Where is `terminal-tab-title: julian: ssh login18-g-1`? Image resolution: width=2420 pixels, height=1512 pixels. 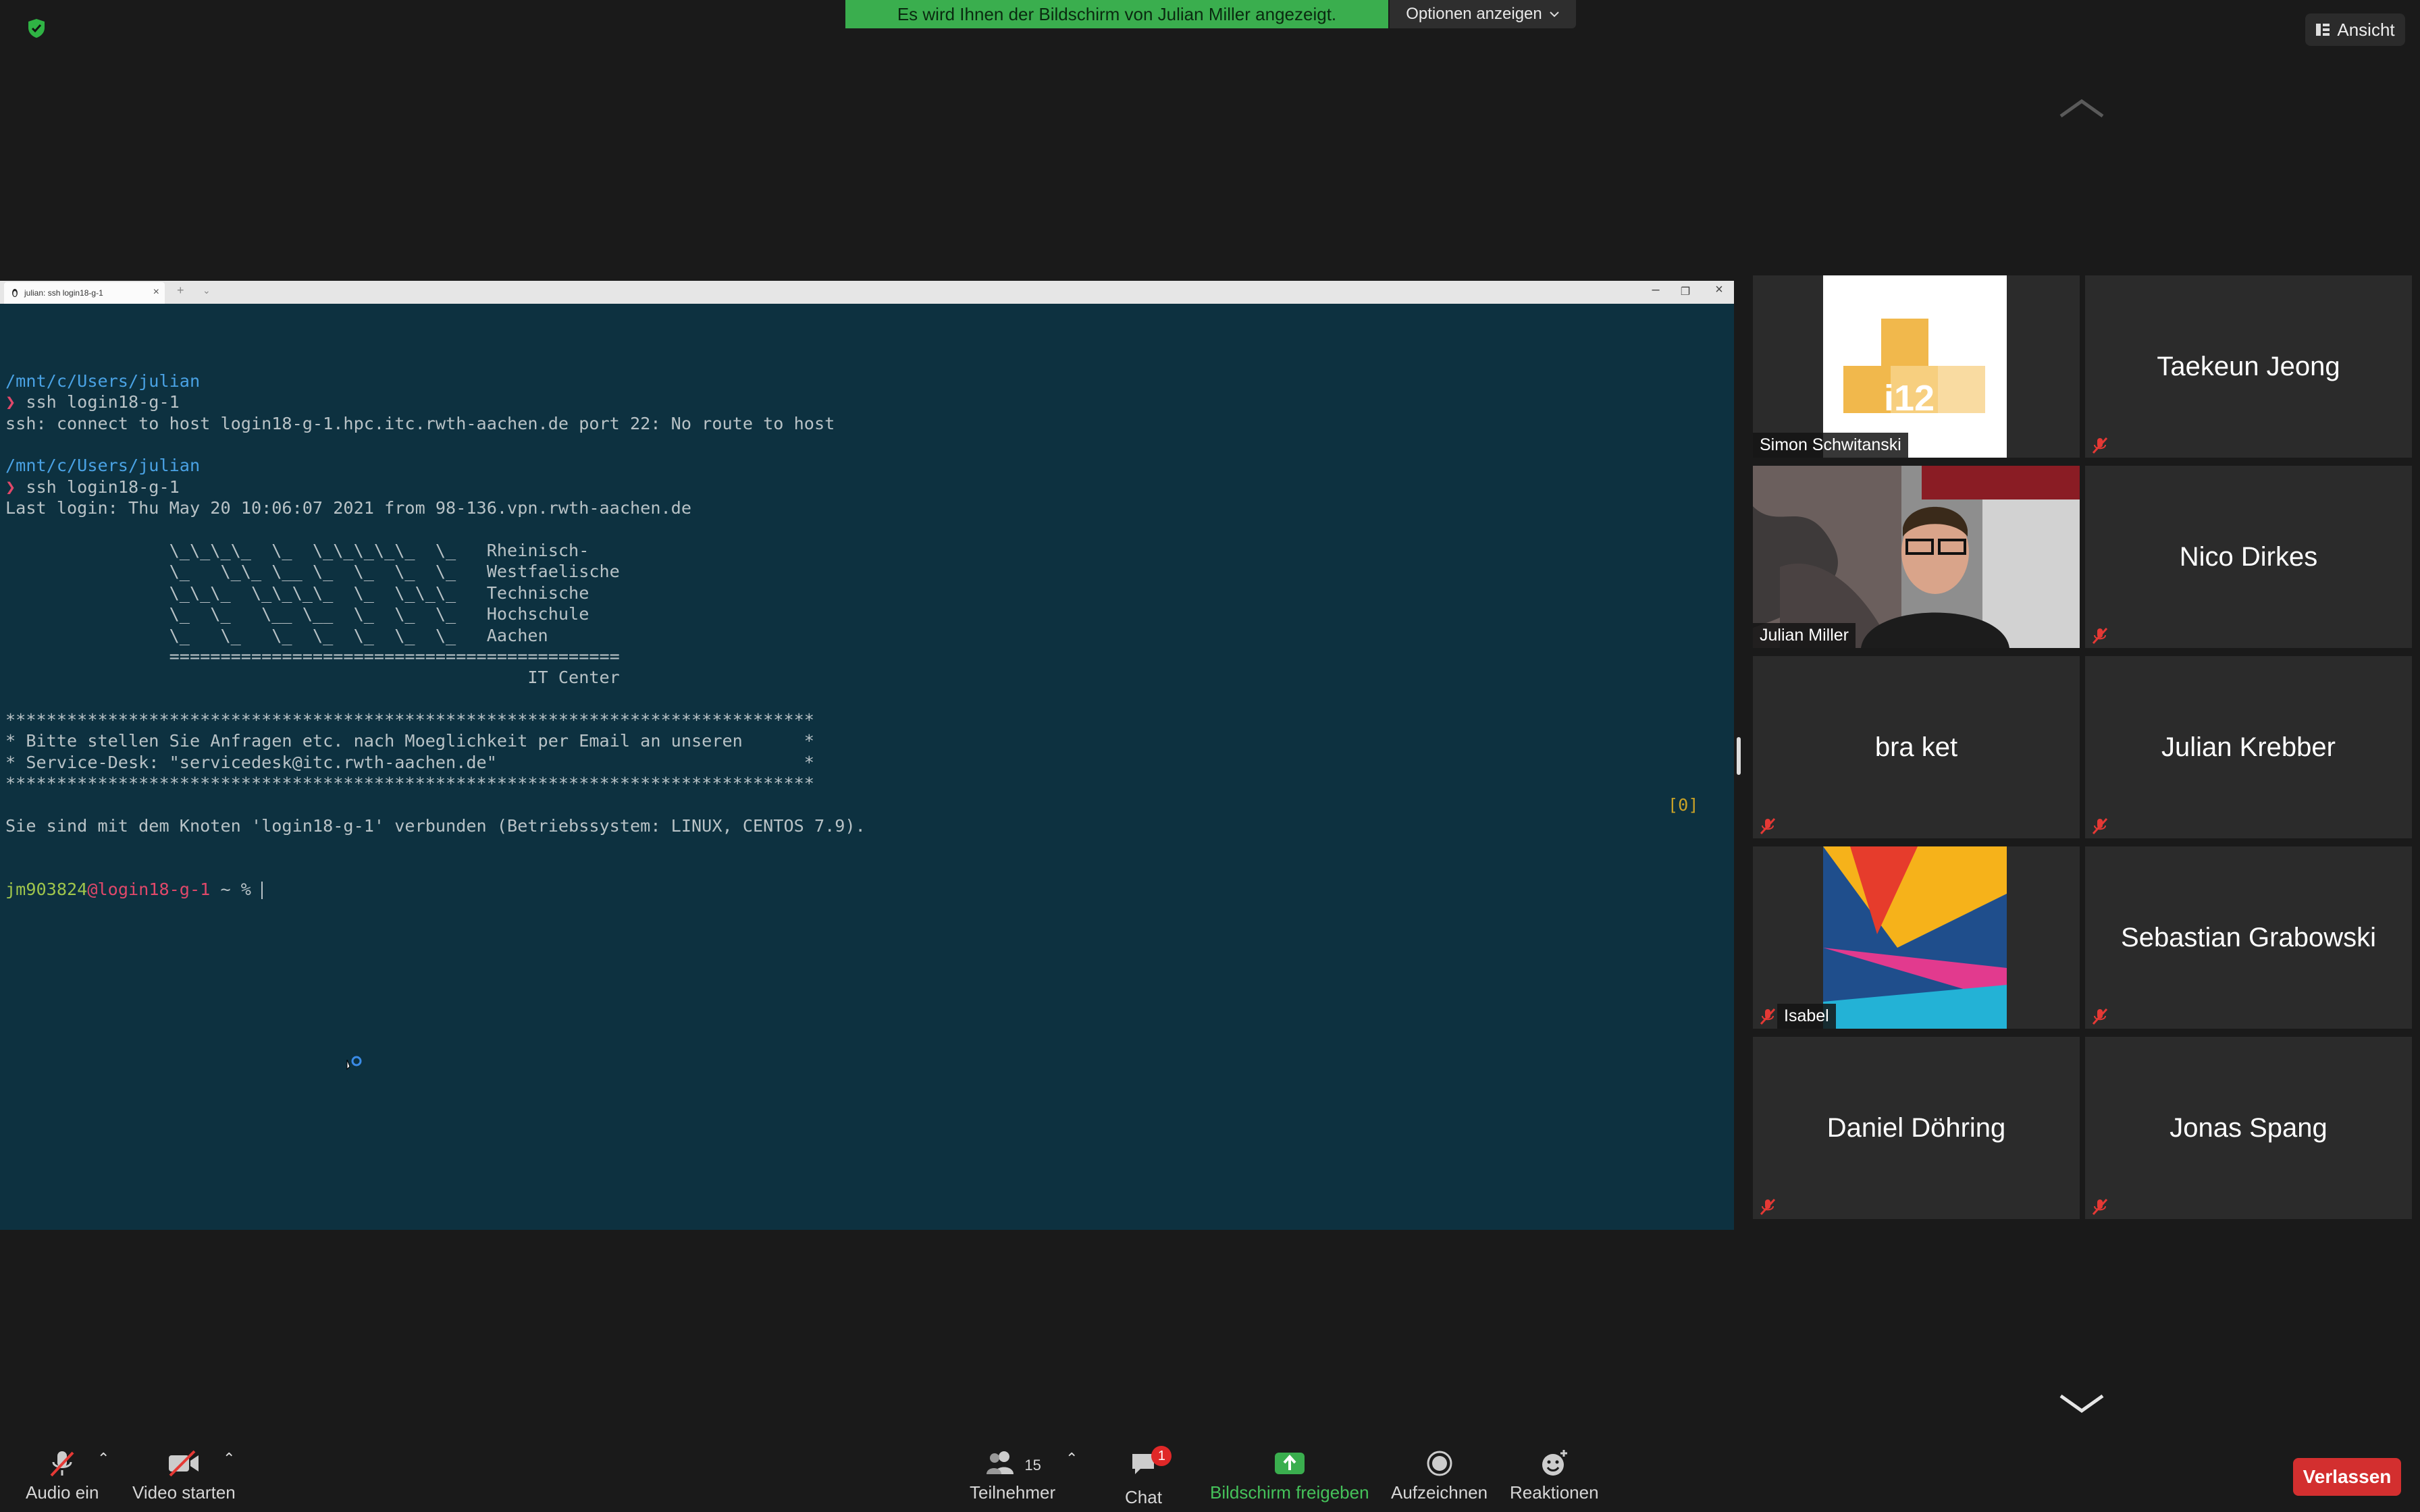
terminal-tab-title: julian: ssh login18-g-1 is located at coordinates (63, 293).